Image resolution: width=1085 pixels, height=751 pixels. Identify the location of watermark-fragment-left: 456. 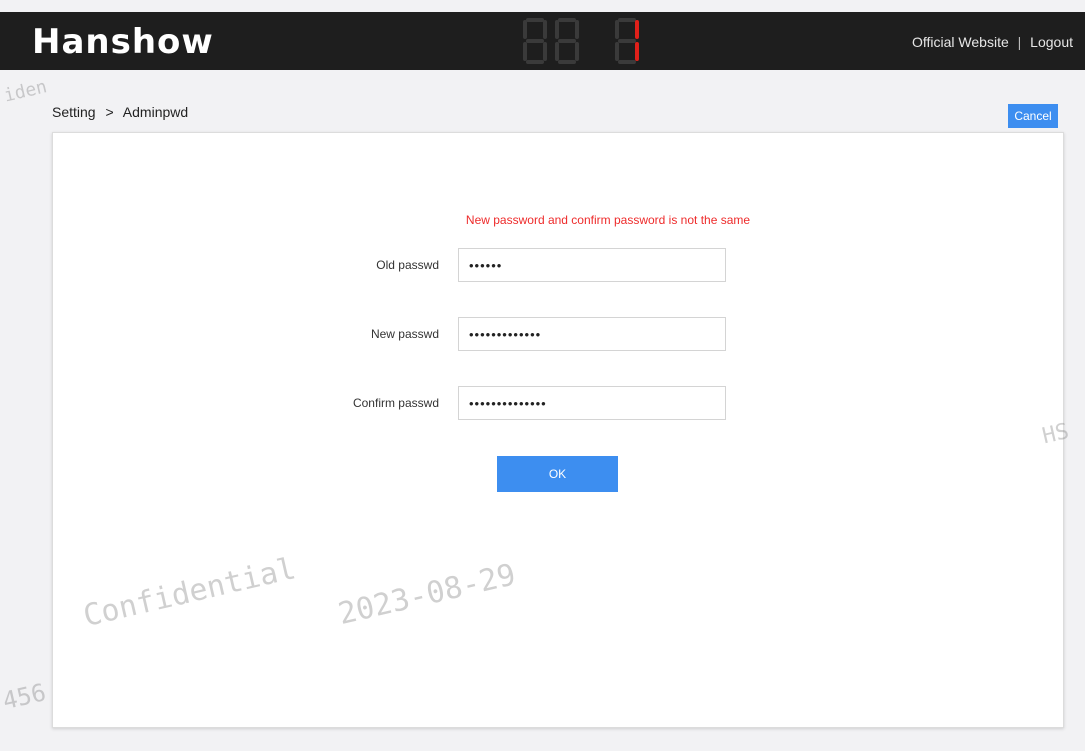
(24, 697).